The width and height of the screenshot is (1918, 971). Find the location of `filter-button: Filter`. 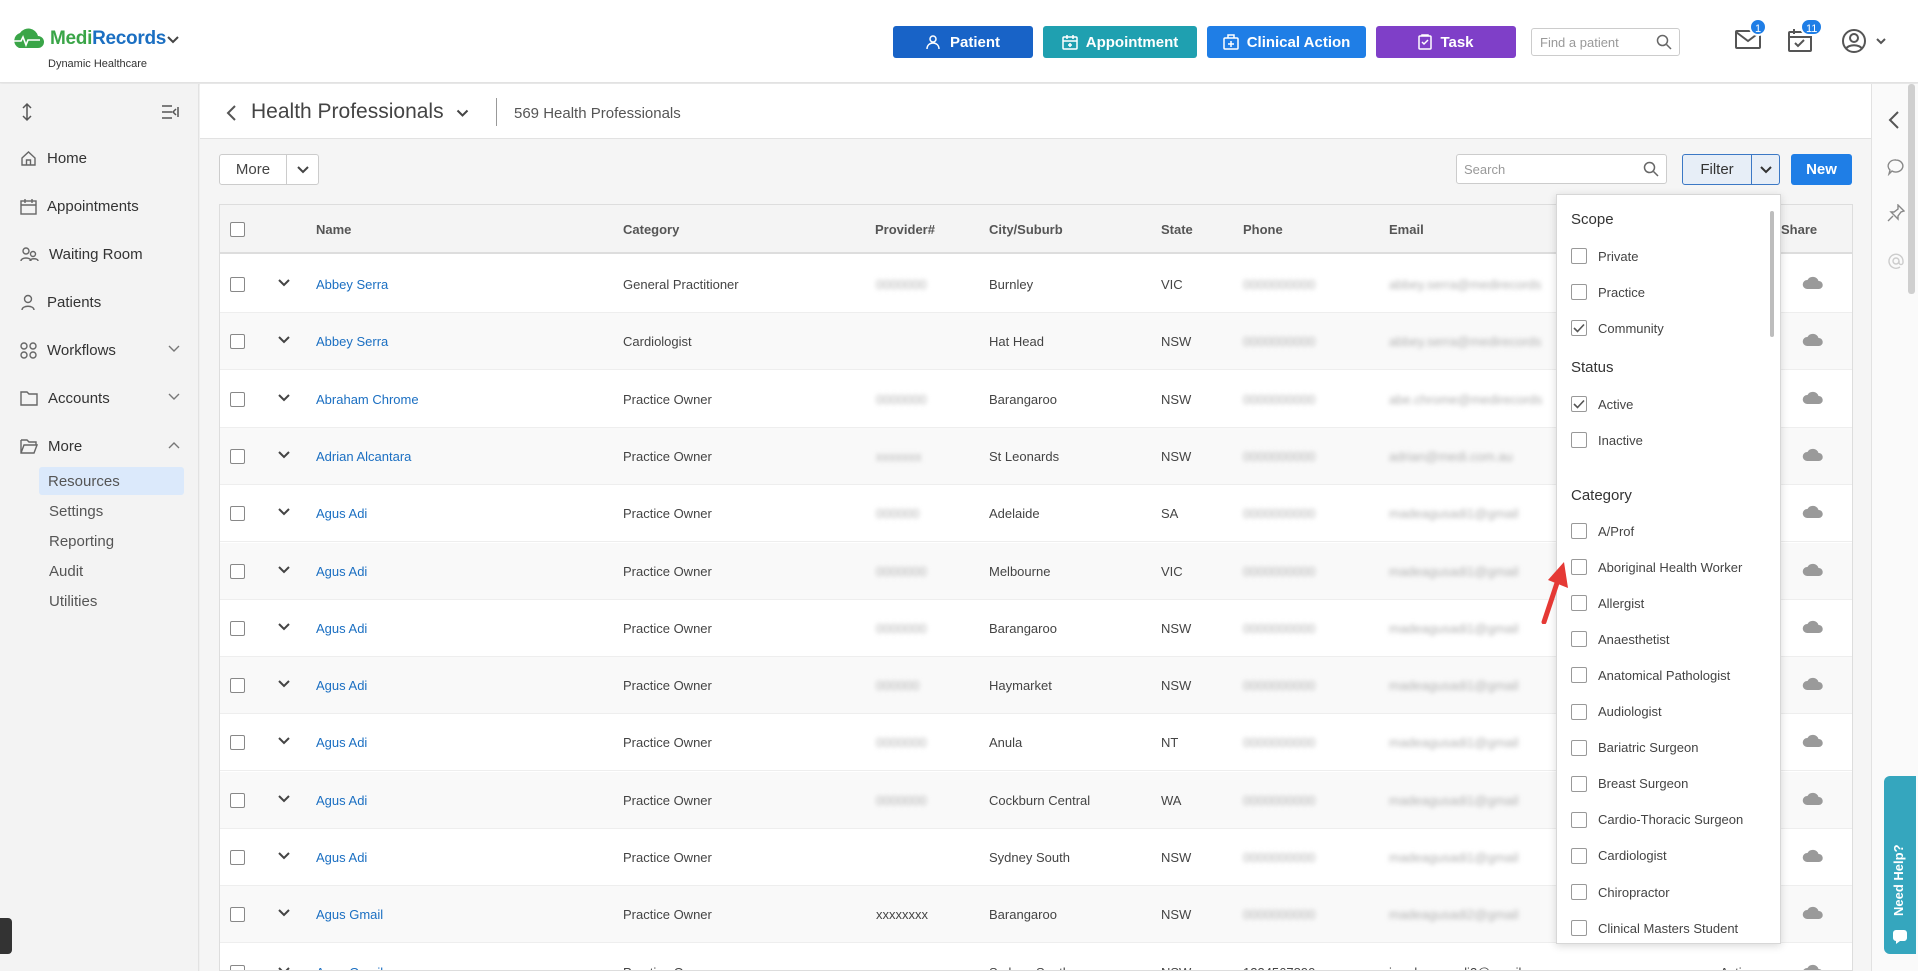

filter-button: Filter is located at coordinates (1731, 169).